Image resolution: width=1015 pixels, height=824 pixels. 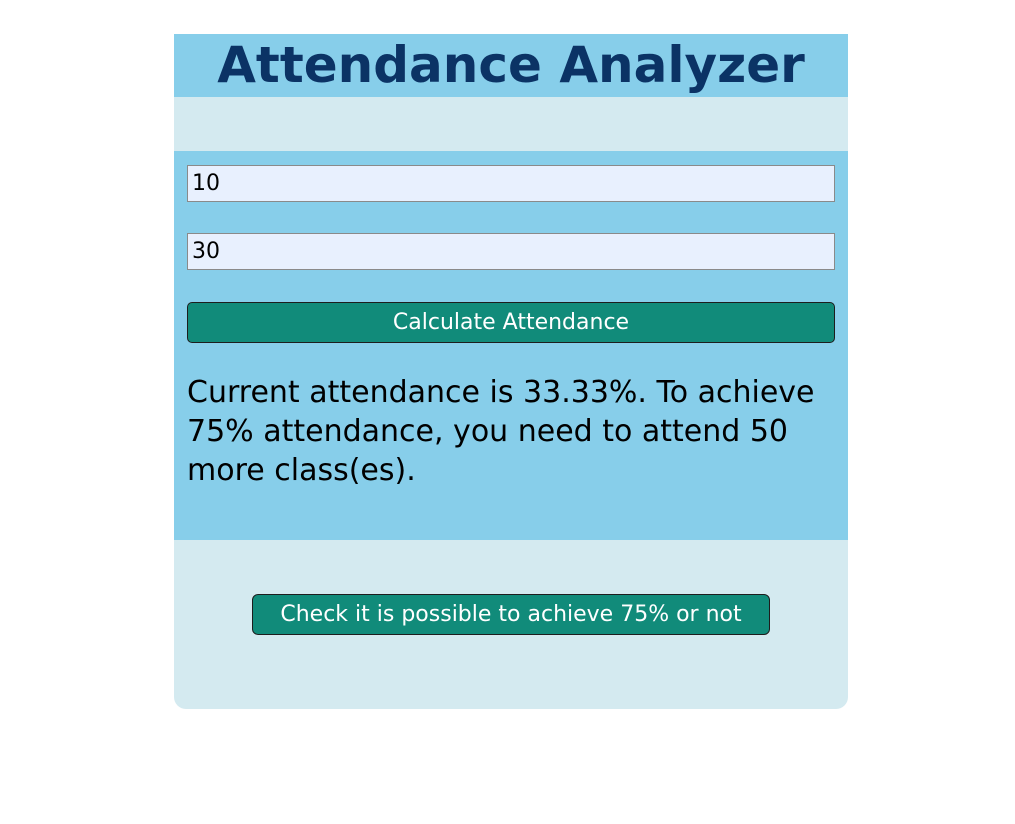 What do you see at coordinates (511, 251) in the screenshot?
I see `total-classes-input` at bounding box center [511, 251].